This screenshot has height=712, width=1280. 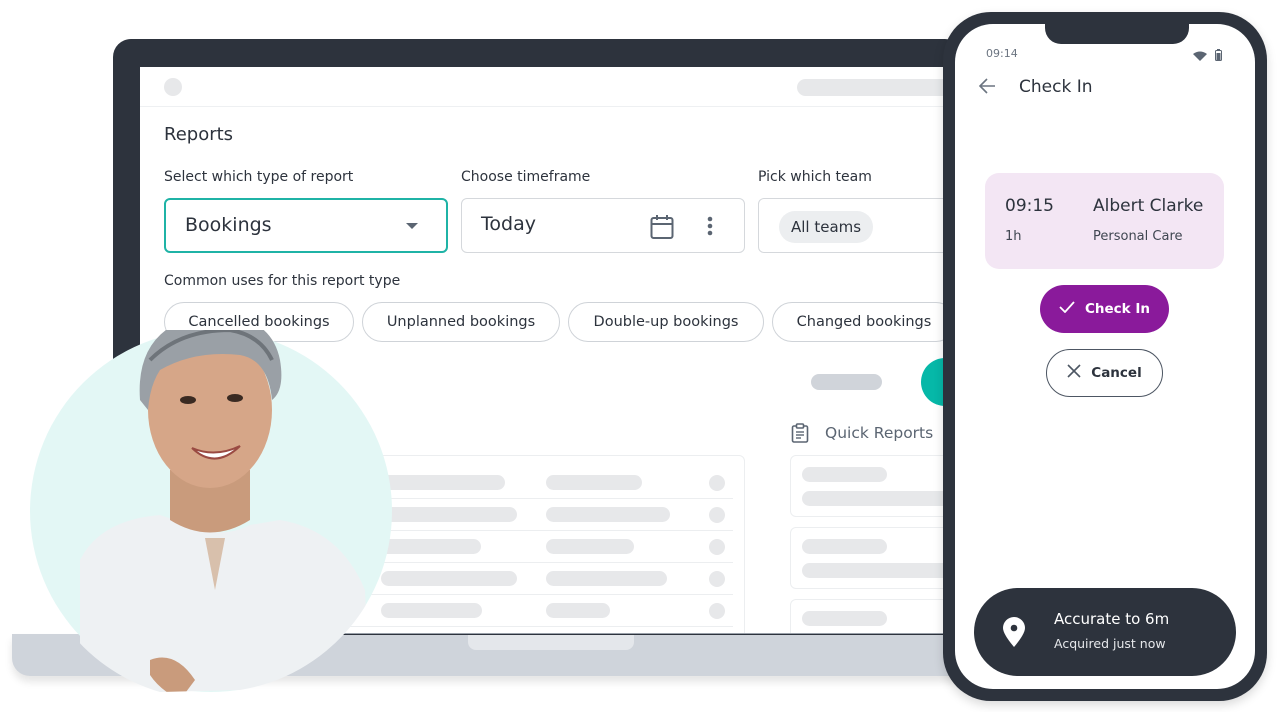 What do you see at coordinates (1067, 309) in the screenshot?
I see `check-icon` at bounding box center [1067, 309].